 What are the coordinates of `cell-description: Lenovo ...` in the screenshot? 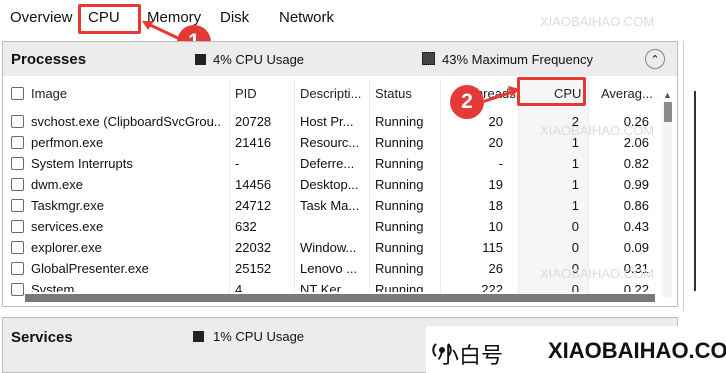 It's located at (329, 268).